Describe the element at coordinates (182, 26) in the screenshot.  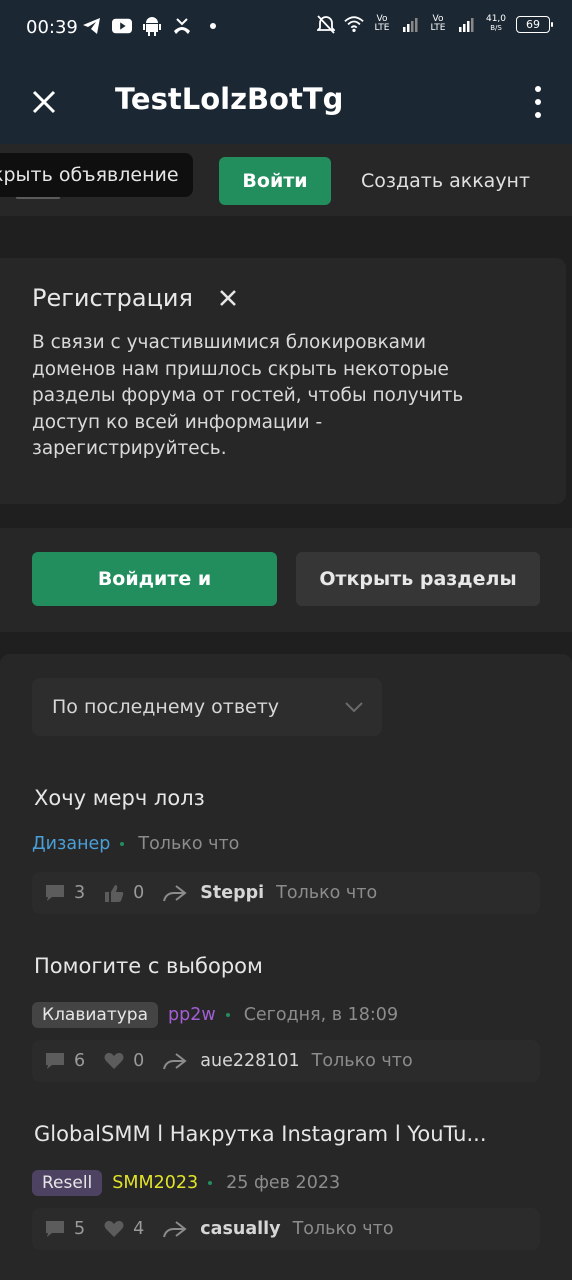
I see `missed-call-icon` at that location.